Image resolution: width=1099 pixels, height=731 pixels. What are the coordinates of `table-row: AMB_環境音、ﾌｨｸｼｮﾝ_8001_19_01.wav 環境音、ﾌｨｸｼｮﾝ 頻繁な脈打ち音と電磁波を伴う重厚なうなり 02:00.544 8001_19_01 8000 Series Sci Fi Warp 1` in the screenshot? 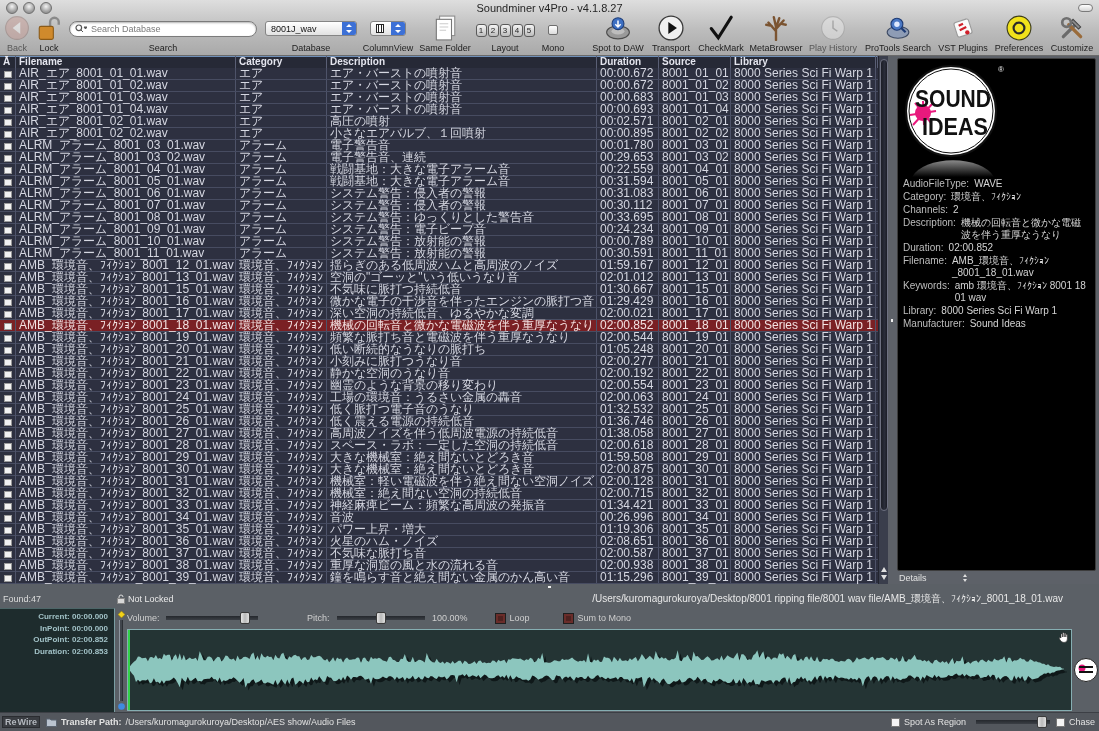 It's located at (439, 338).